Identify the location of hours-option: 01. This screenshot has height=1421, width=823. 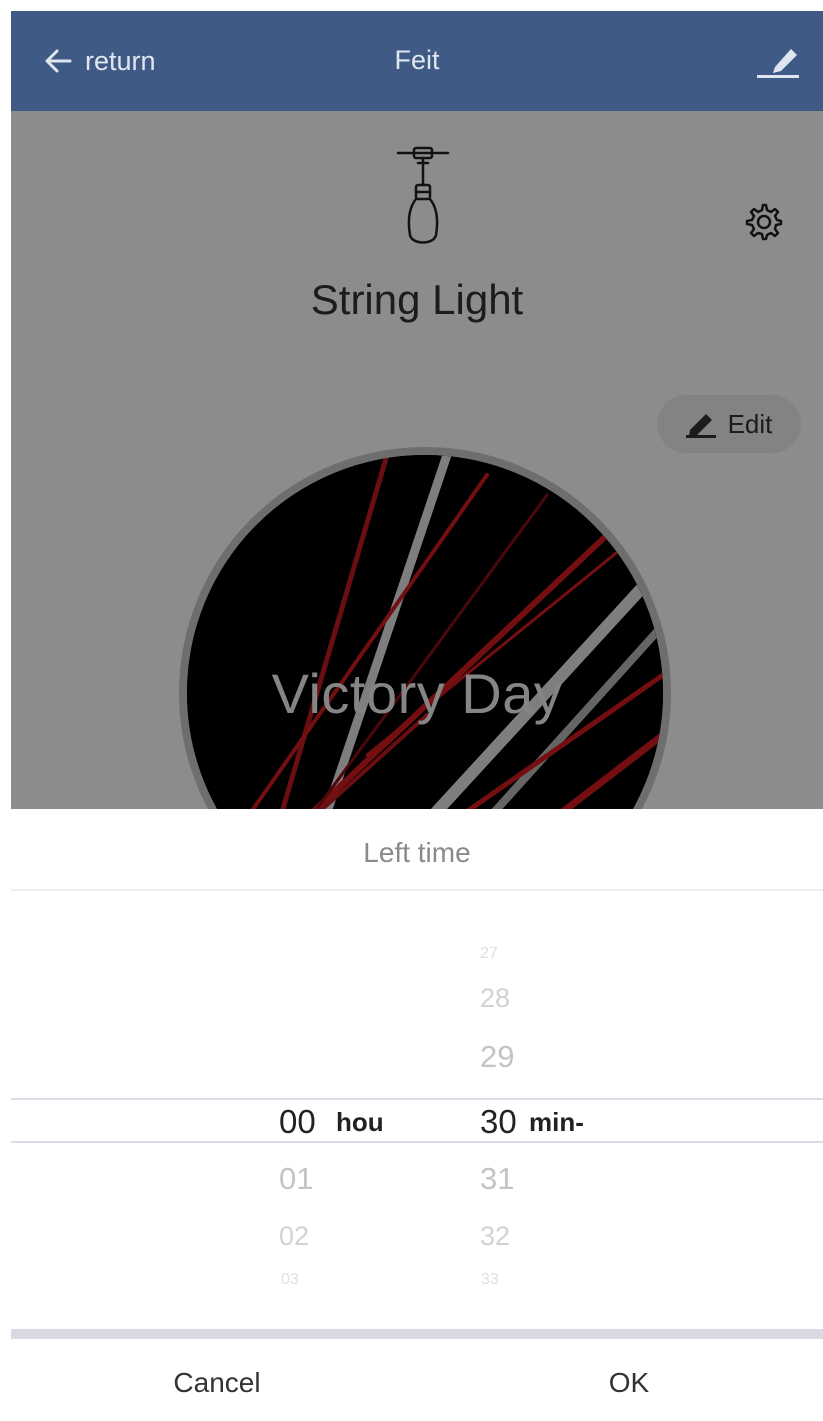
(339, 1179).